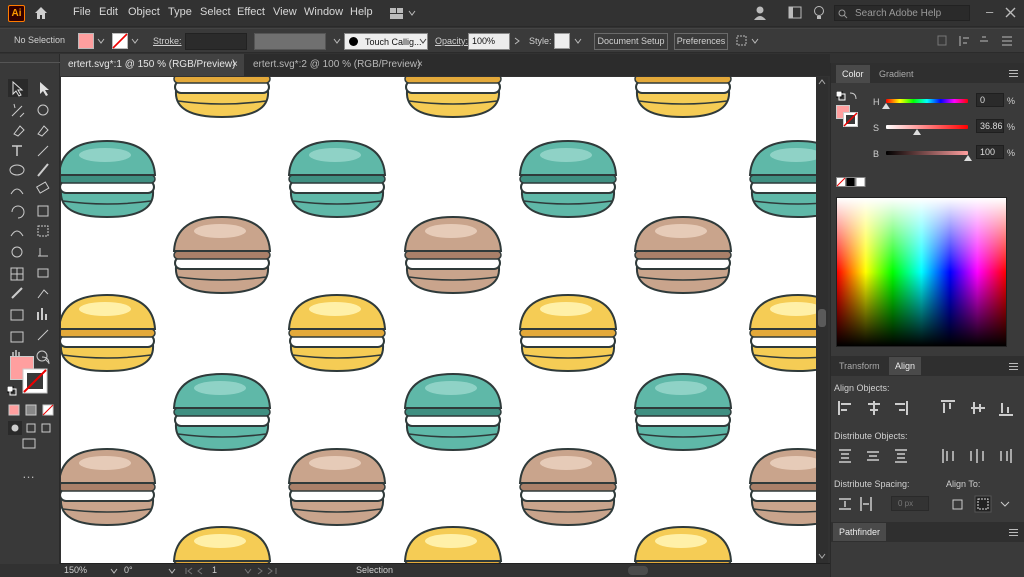 The height and width of the screenshot is (577, 1024). I want to click on brightness-slider-thumb, so click(968, 158).